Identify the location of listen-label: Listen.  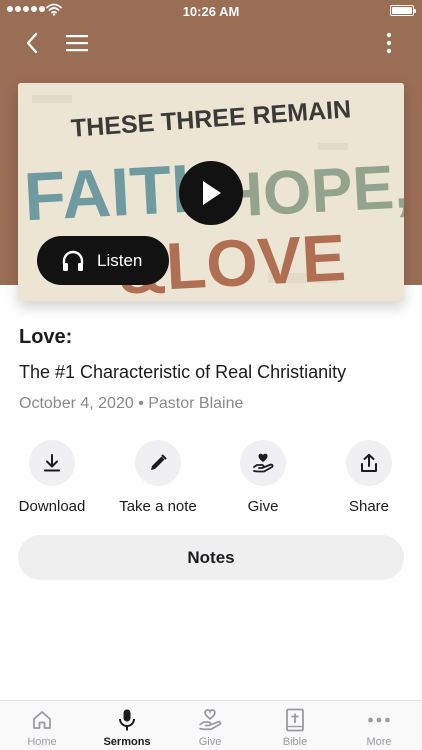
(120, 260).